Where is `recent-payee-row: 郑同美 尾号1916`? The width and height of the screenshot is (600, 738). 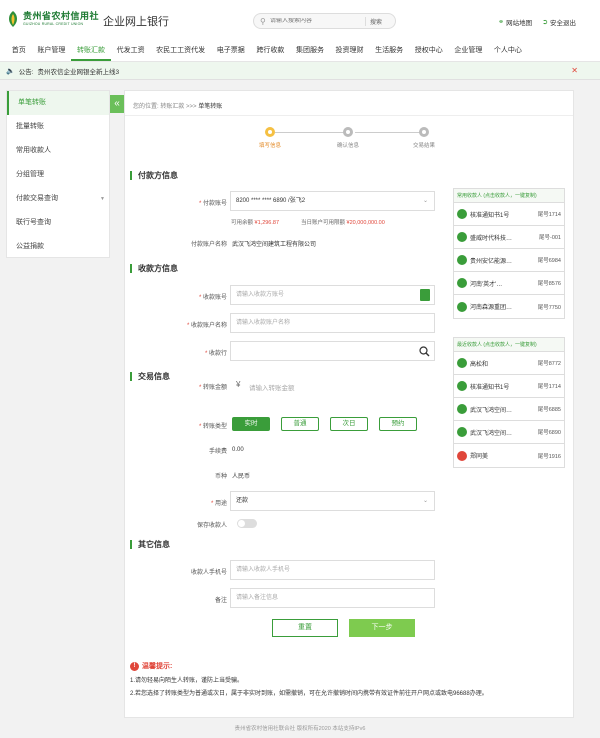
recent-payee-row: 郑同美 尾号1916 is located at coordinates (509, 455).